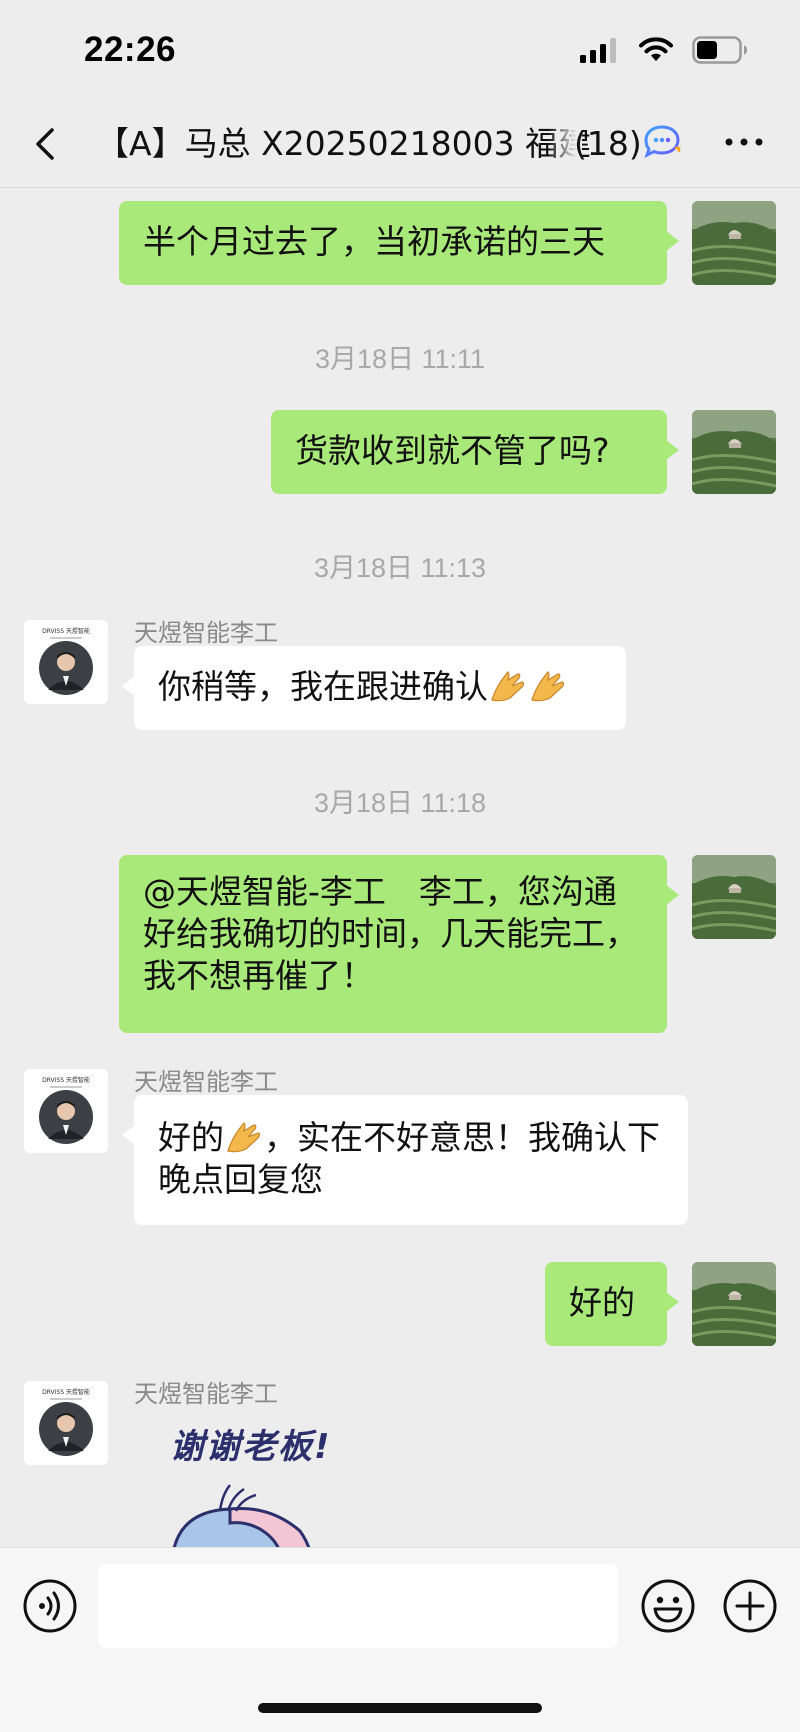 The height and width of the screenshot is (1732, 800). What do you see at coordinates (251, 1447) in the screenshot?
I see `sticker-caption: 谢谢老板!` at bounding box center [251, 1447].